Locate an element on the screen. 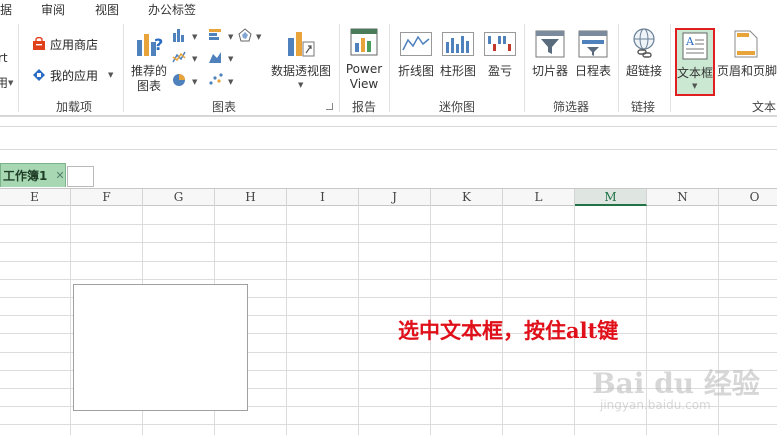 The width and height of the screenshot is (777, 435). timeline-button: 日程表 is located at coordinates (593, 60).